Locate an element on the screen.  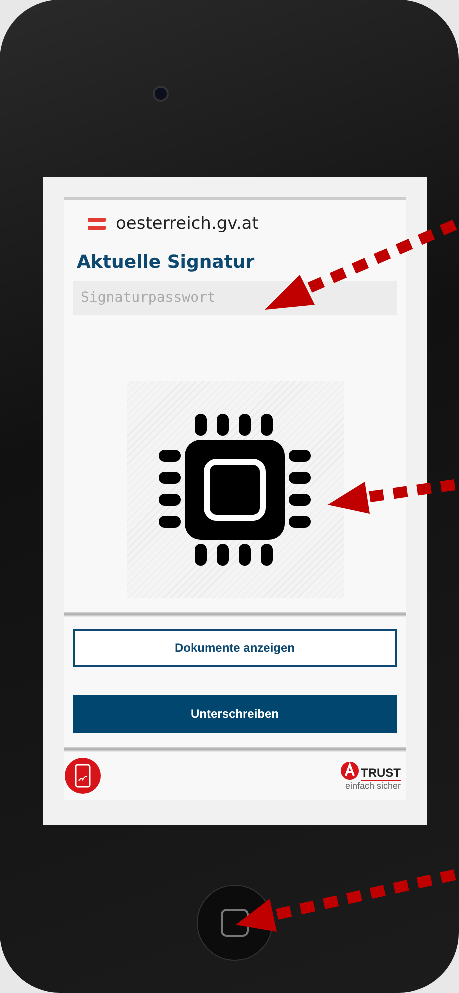
brand-name: TRUST is located at coordinates (381, 773).